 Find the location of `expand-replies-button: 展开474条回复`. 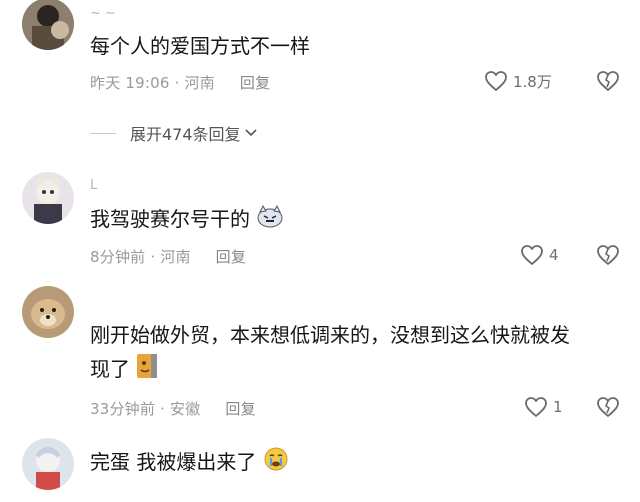

expand-replies-button: 展开474条回复 is located at coordinates (174, 133).